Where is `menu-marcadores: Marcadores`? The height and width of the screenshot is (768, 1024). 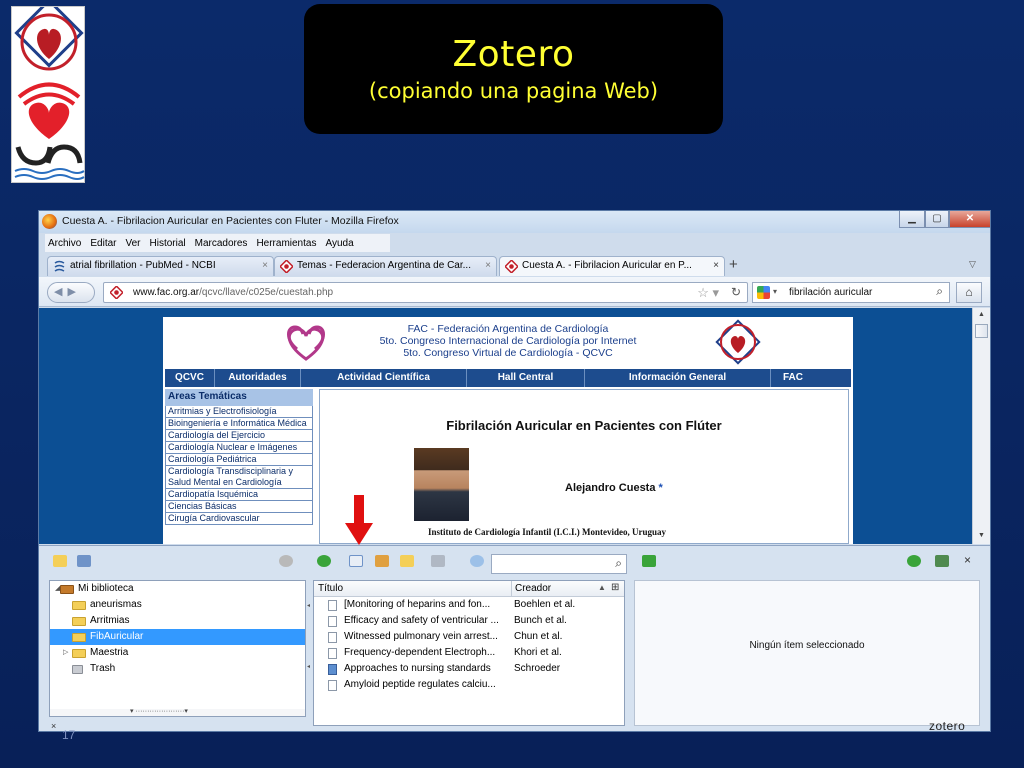
menu-marcadores: Marcadores is located at coordinates (221, 243).